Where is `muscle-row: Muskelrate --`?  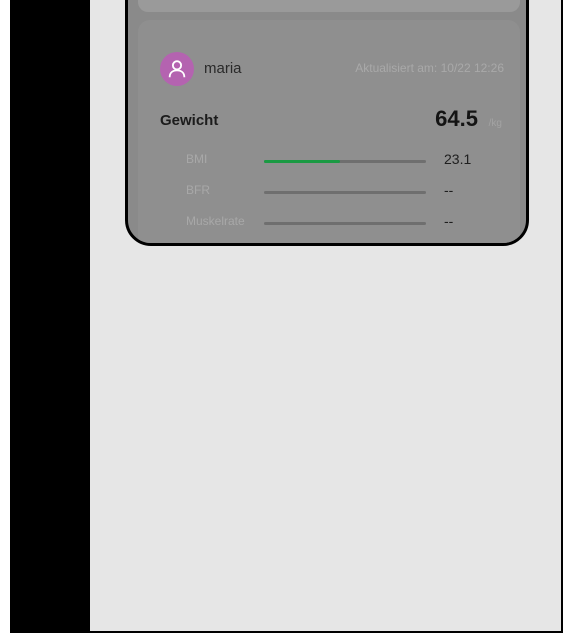 muscle-row: Muskelrate -- is located at coordinates (336, 223).